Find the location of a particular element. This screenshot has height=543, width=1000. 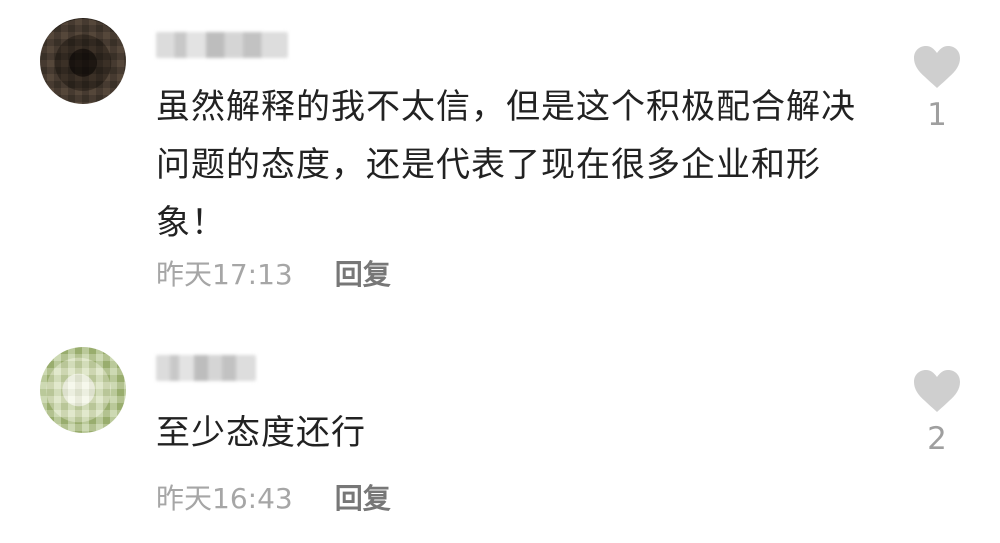

like-button: 1 is located at coordinates (937, 88).